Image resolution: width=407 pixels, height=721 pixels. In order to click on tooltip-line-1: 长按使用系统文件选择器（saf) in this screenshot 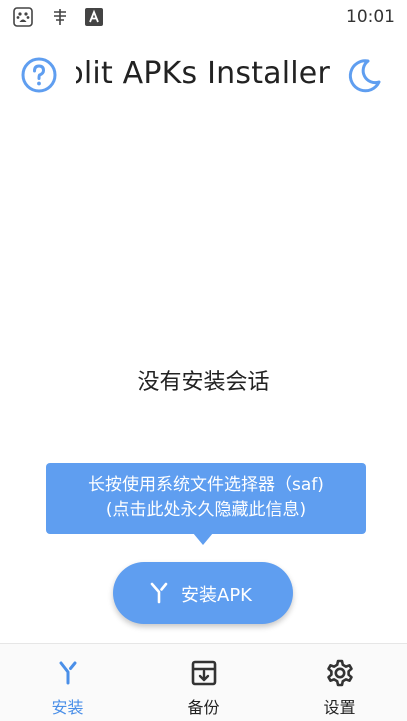, I will do `click(206, 485)`.